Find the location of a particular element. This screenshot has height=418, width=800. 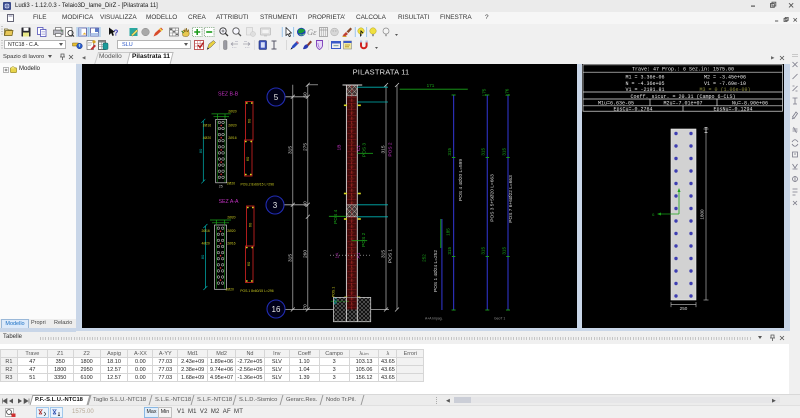

svg-text: 275 is located at coordinates (305, 147).